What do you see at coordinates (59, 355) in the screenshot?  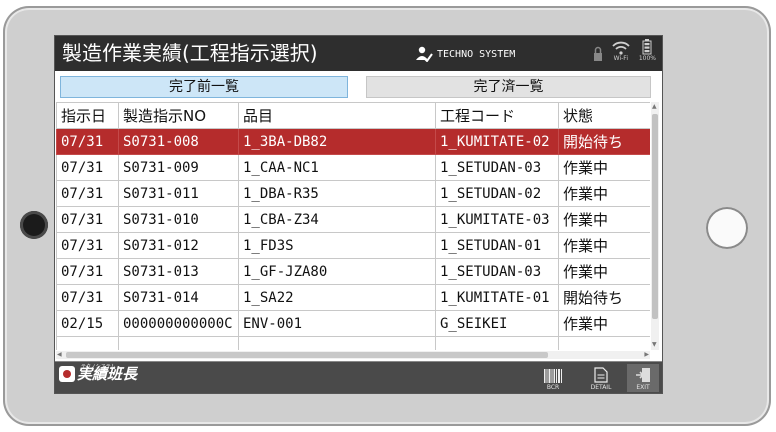 I see `scroll-left-icon: ◀` at bounding box center [59, 355].